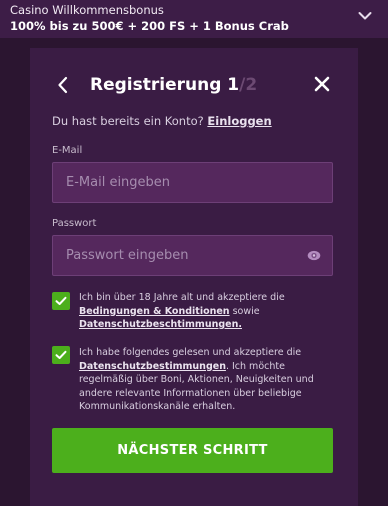  I want to click on registration-title: Registrierung 1/2, so click(173, 85).